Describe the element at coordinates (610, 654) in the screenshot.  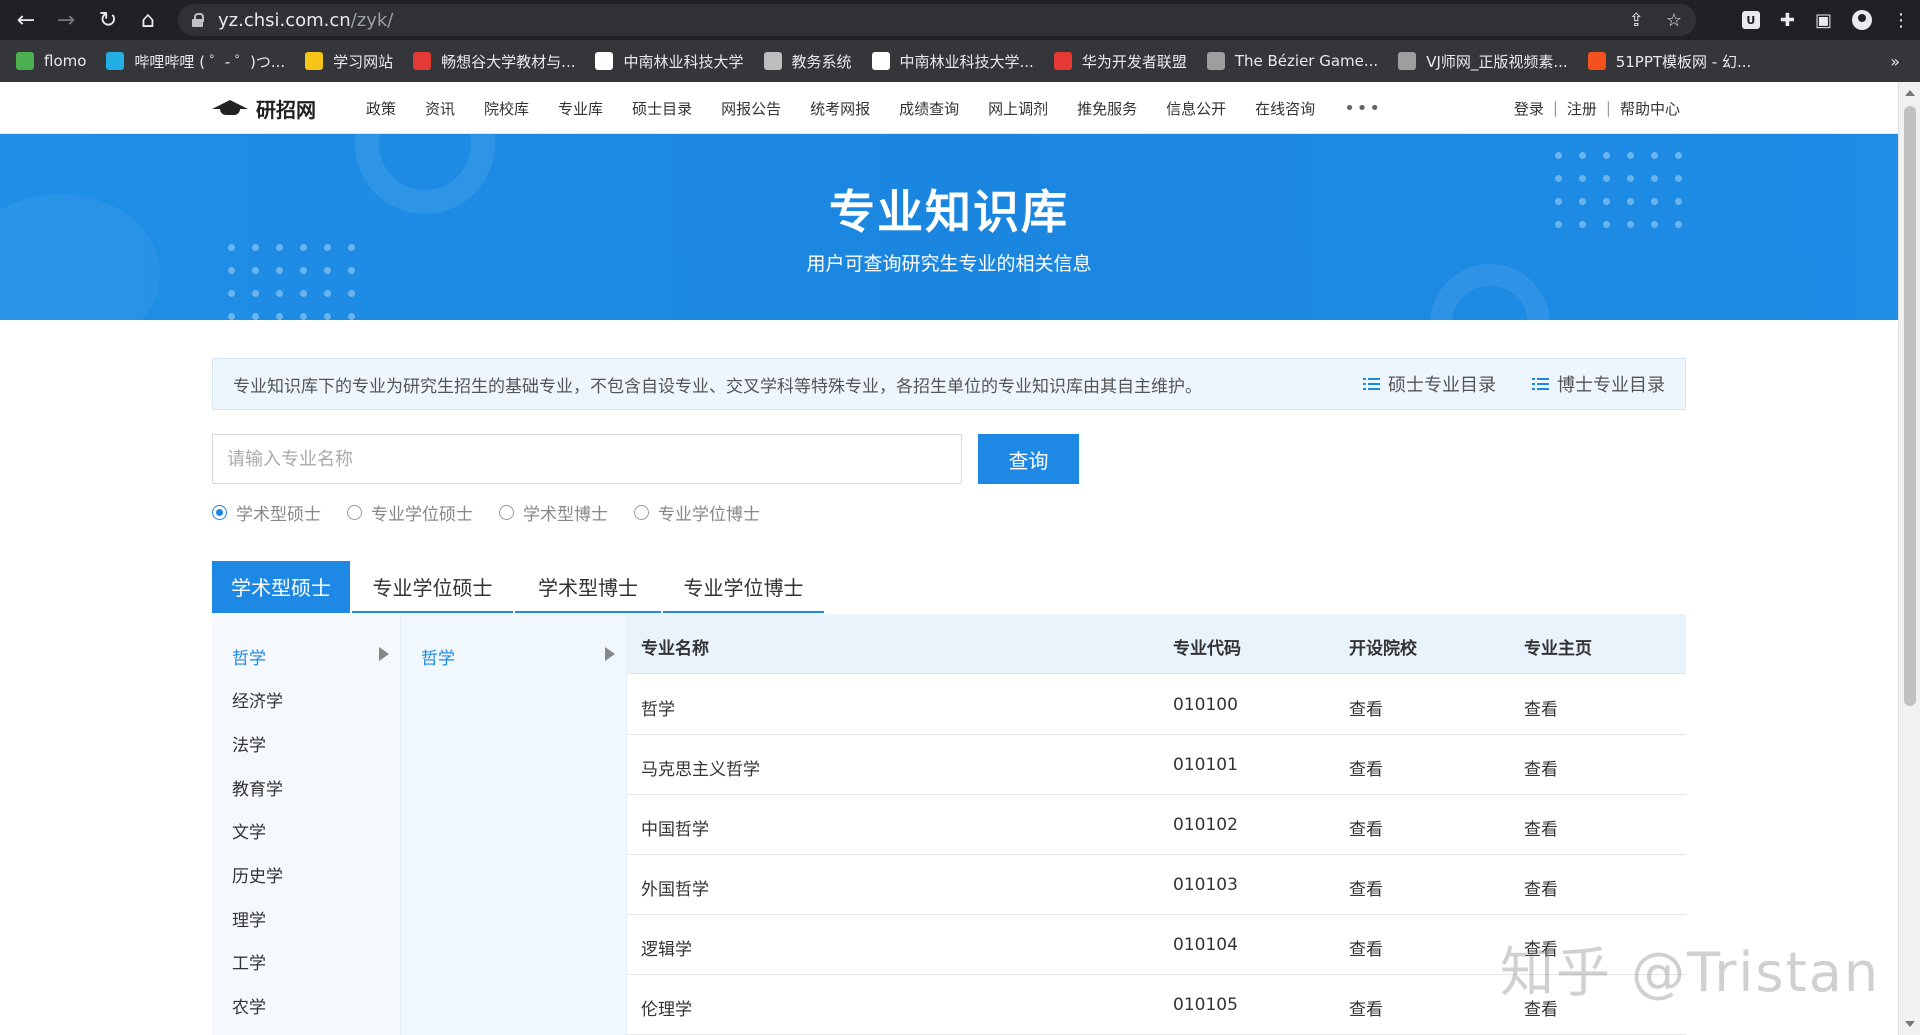
I see `caret-right-icon` at that location.